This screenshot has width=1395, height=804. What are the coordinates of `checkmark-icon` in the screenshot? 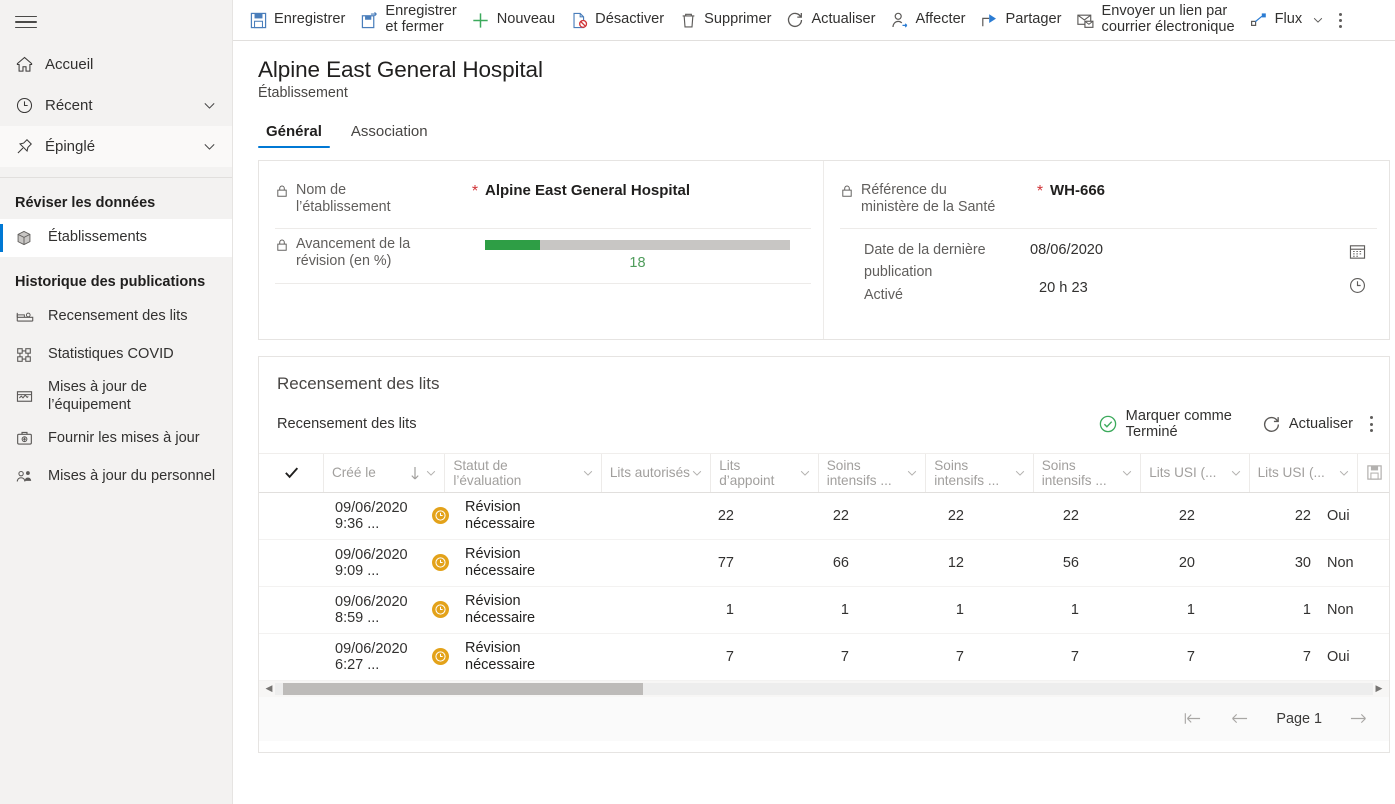 It's located at (291, 472).